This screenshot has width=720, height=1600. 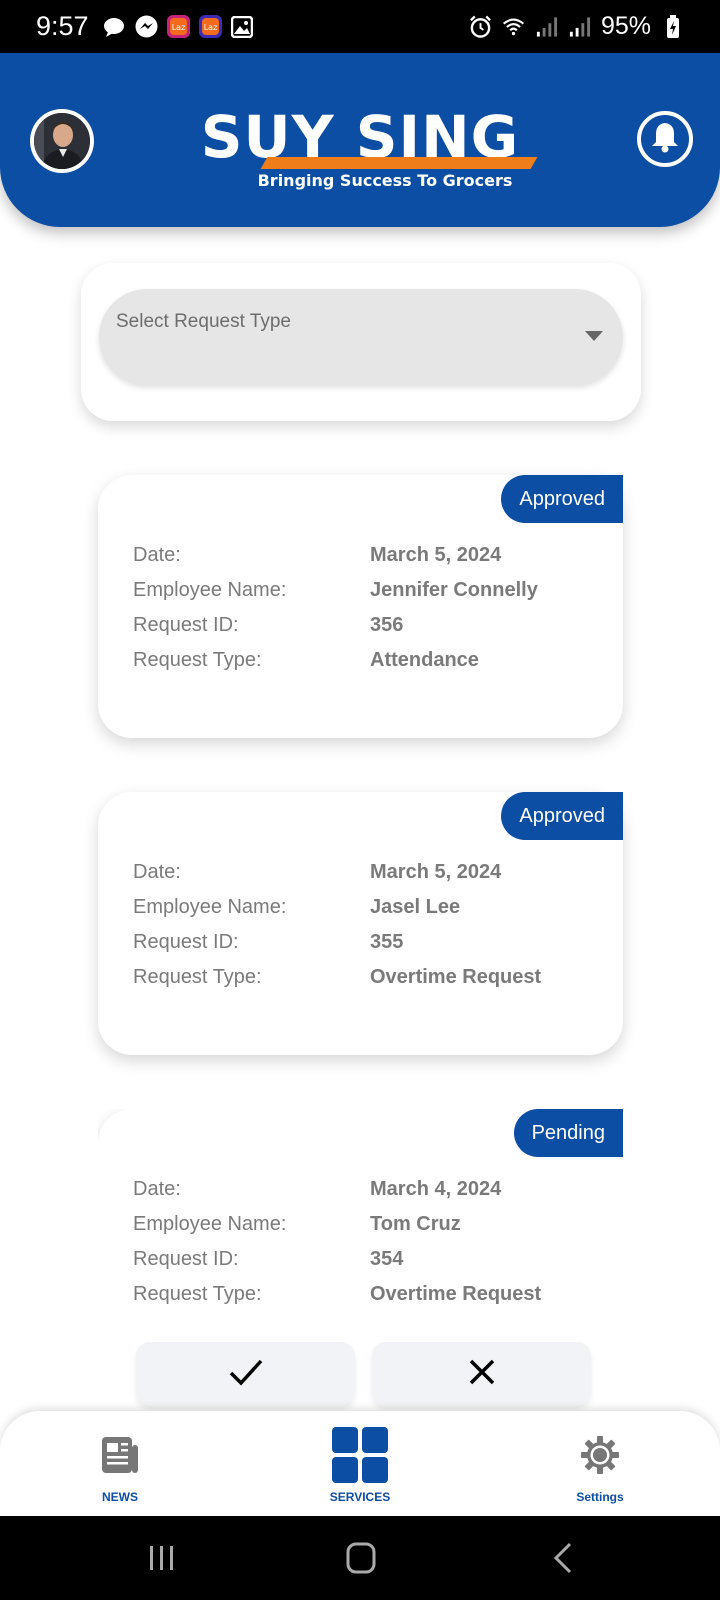 What do you see at coordinates (436, 1189) in the screenshot?
I see `date-value: March 4, 2024` at bounding box center [436, 1189].